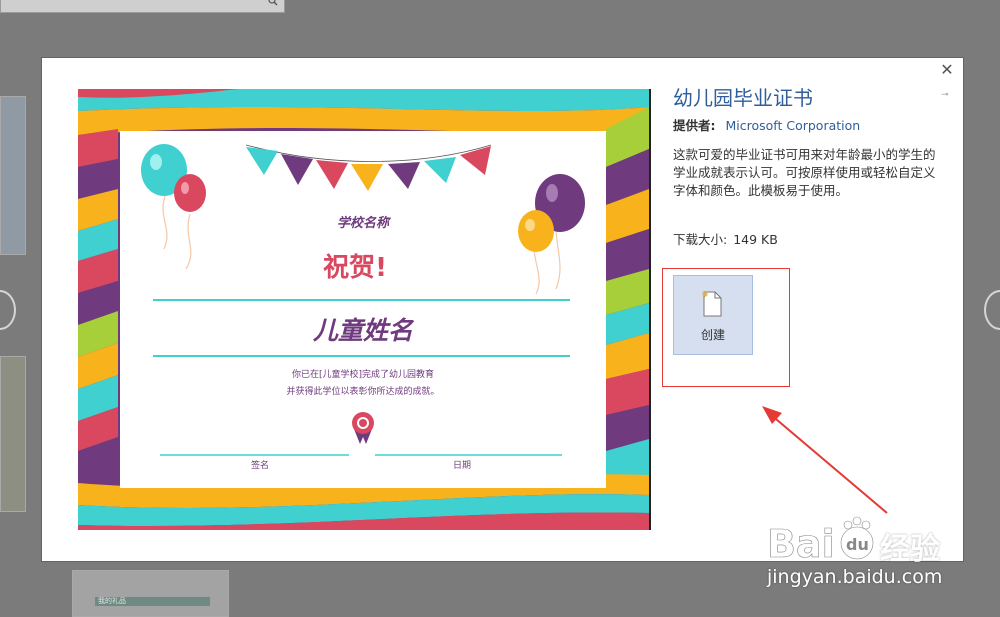 The image size is (1000, 617). I want to click on completion-line-2: 并获得此学位以表彰你所达成的成就。, so click(362, 391).